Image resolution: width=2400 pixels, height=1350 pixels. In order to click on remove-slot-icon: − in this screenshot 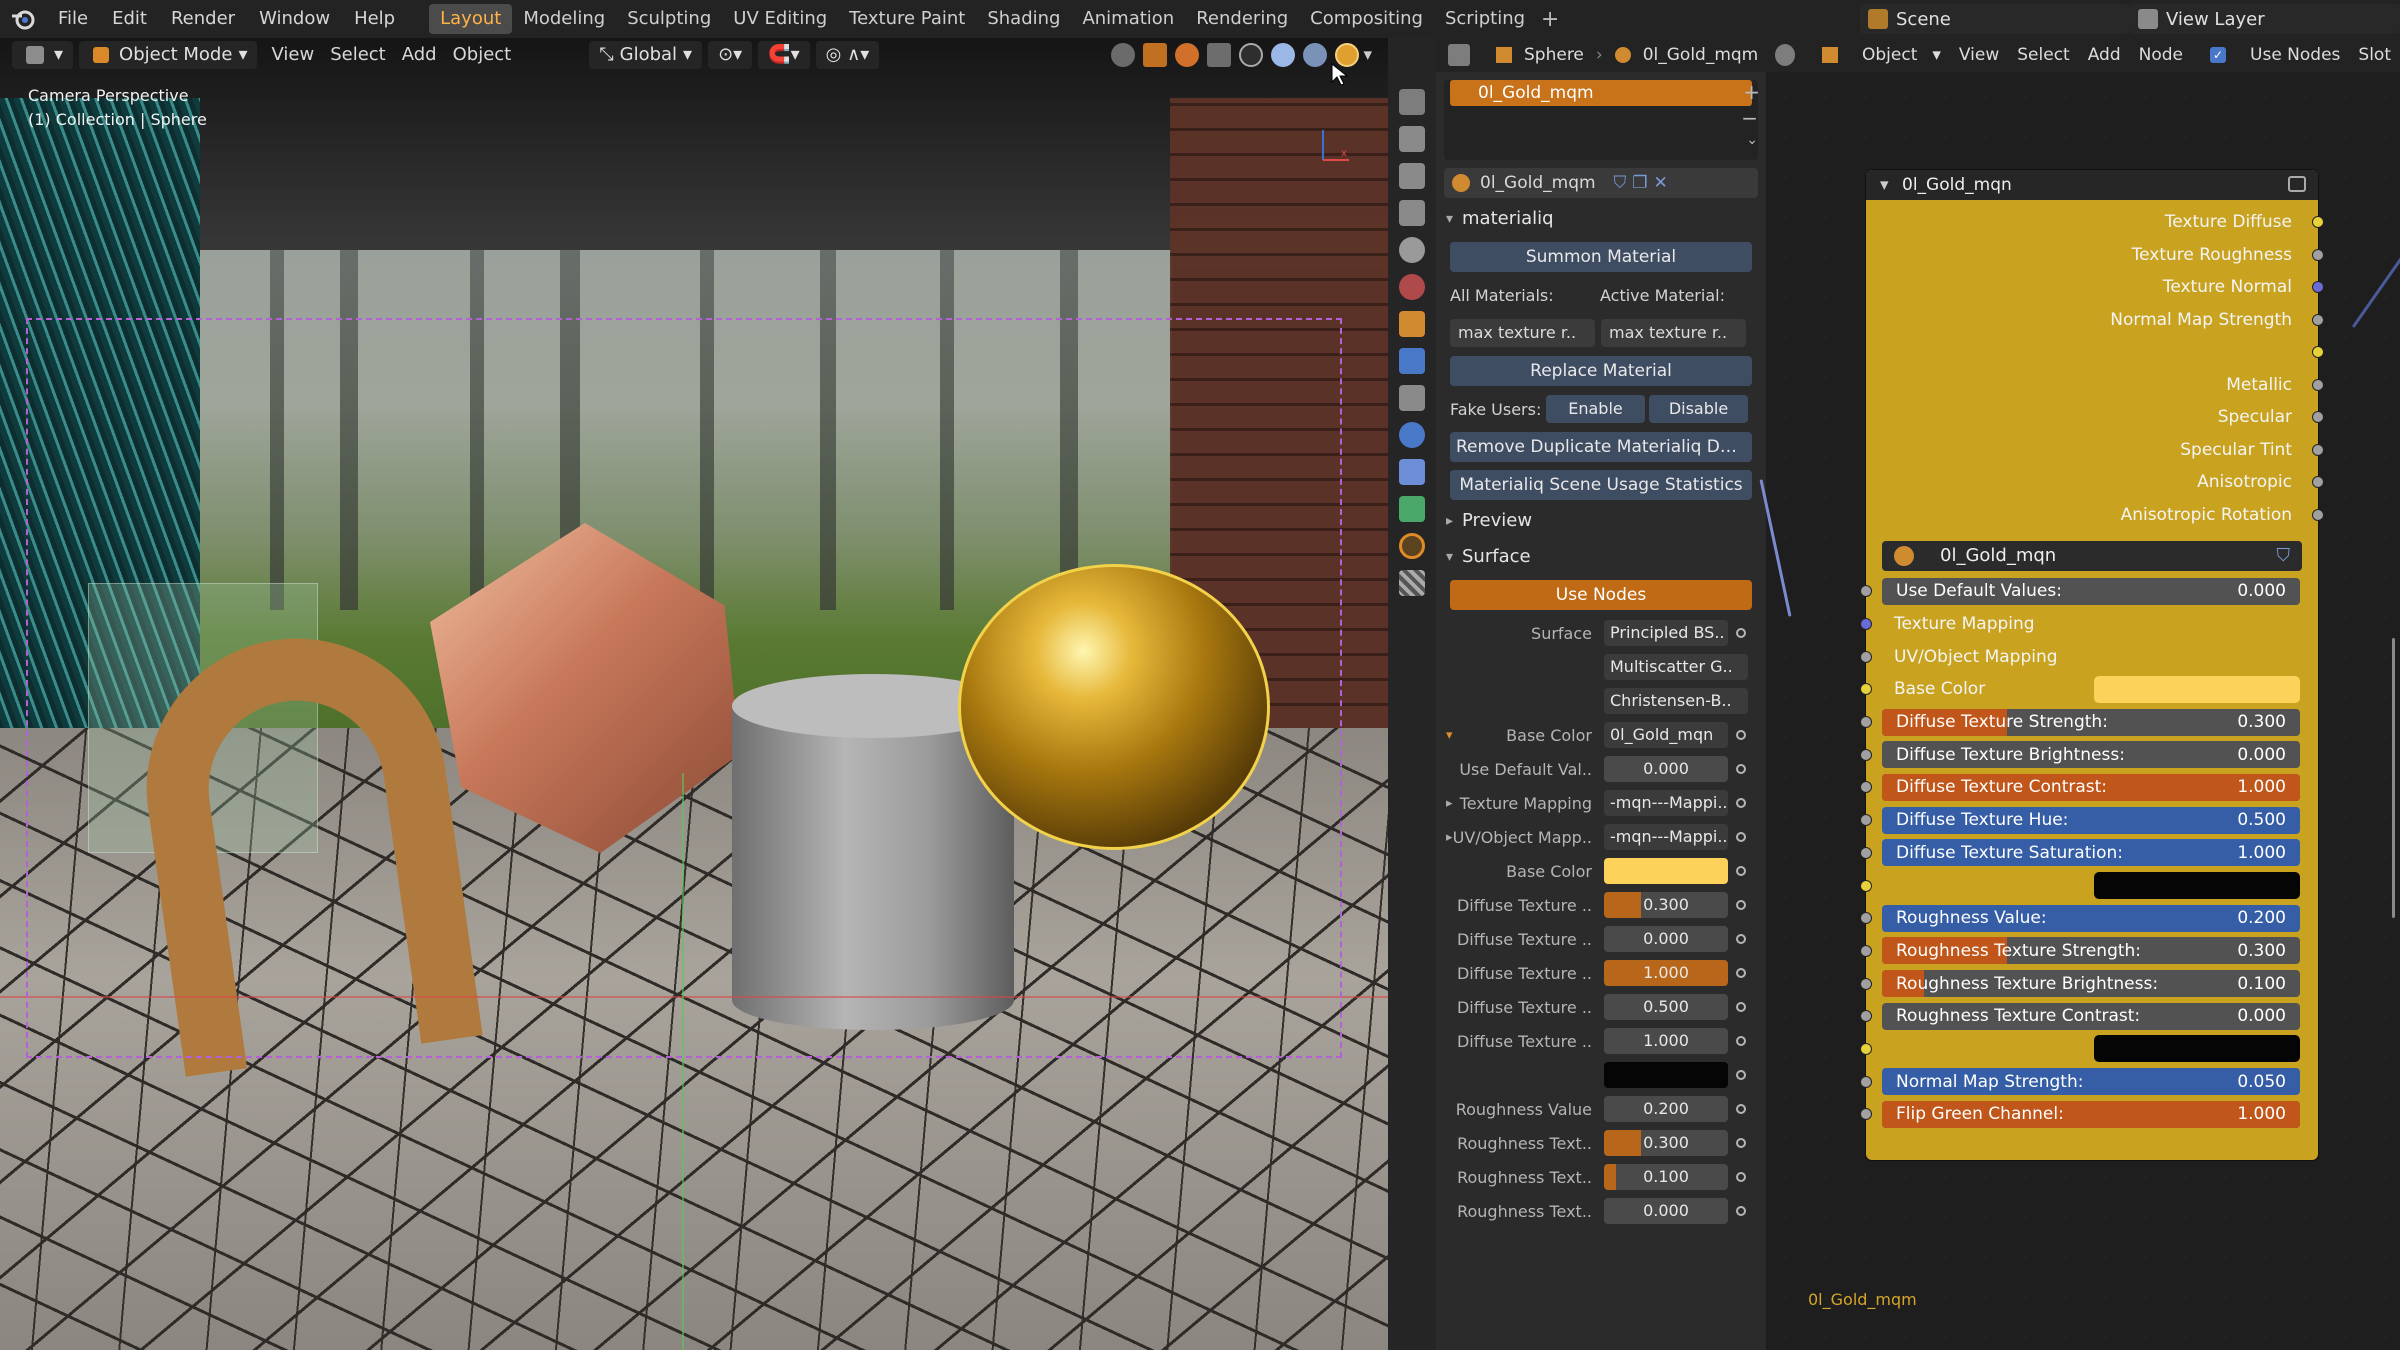, I will do `click(1749, 118)`.